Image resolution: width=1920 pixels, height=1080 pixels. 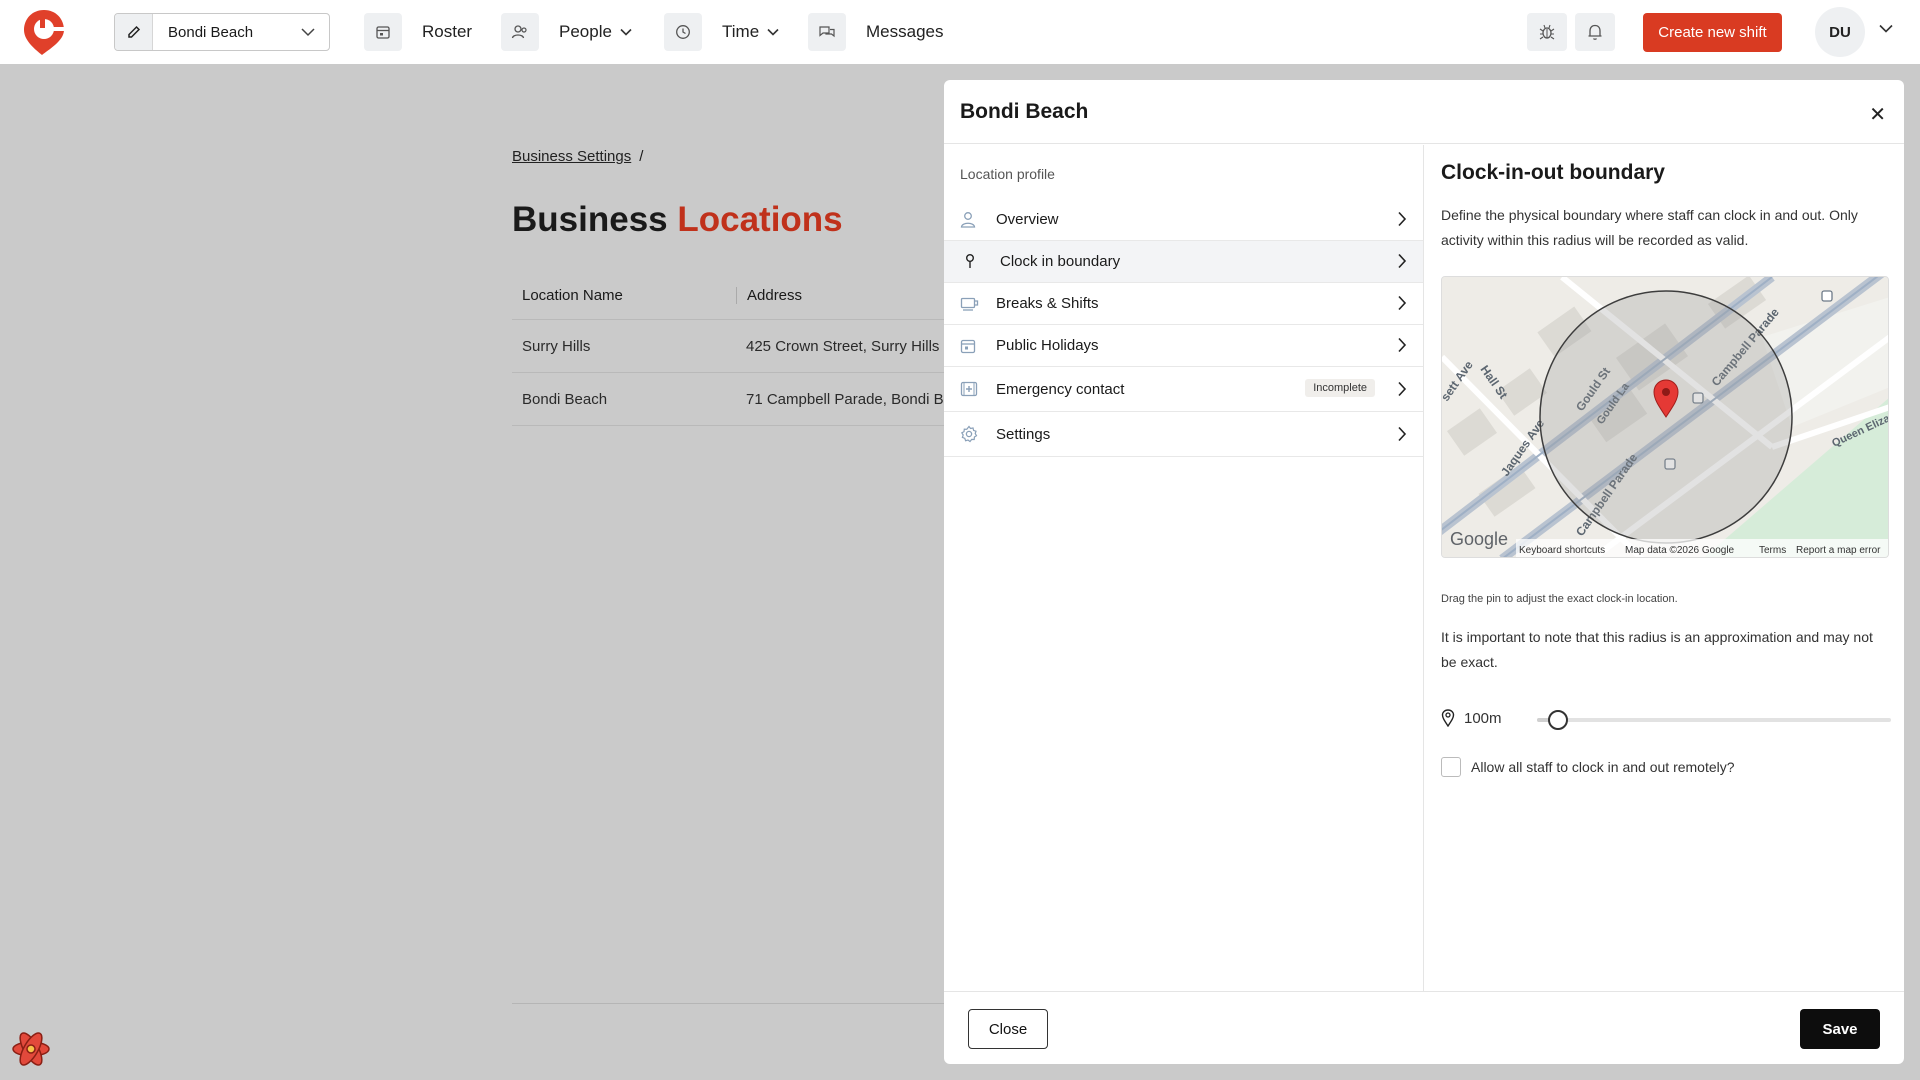 I want to click on close-button: Close, so click(x=1008, y=1029).